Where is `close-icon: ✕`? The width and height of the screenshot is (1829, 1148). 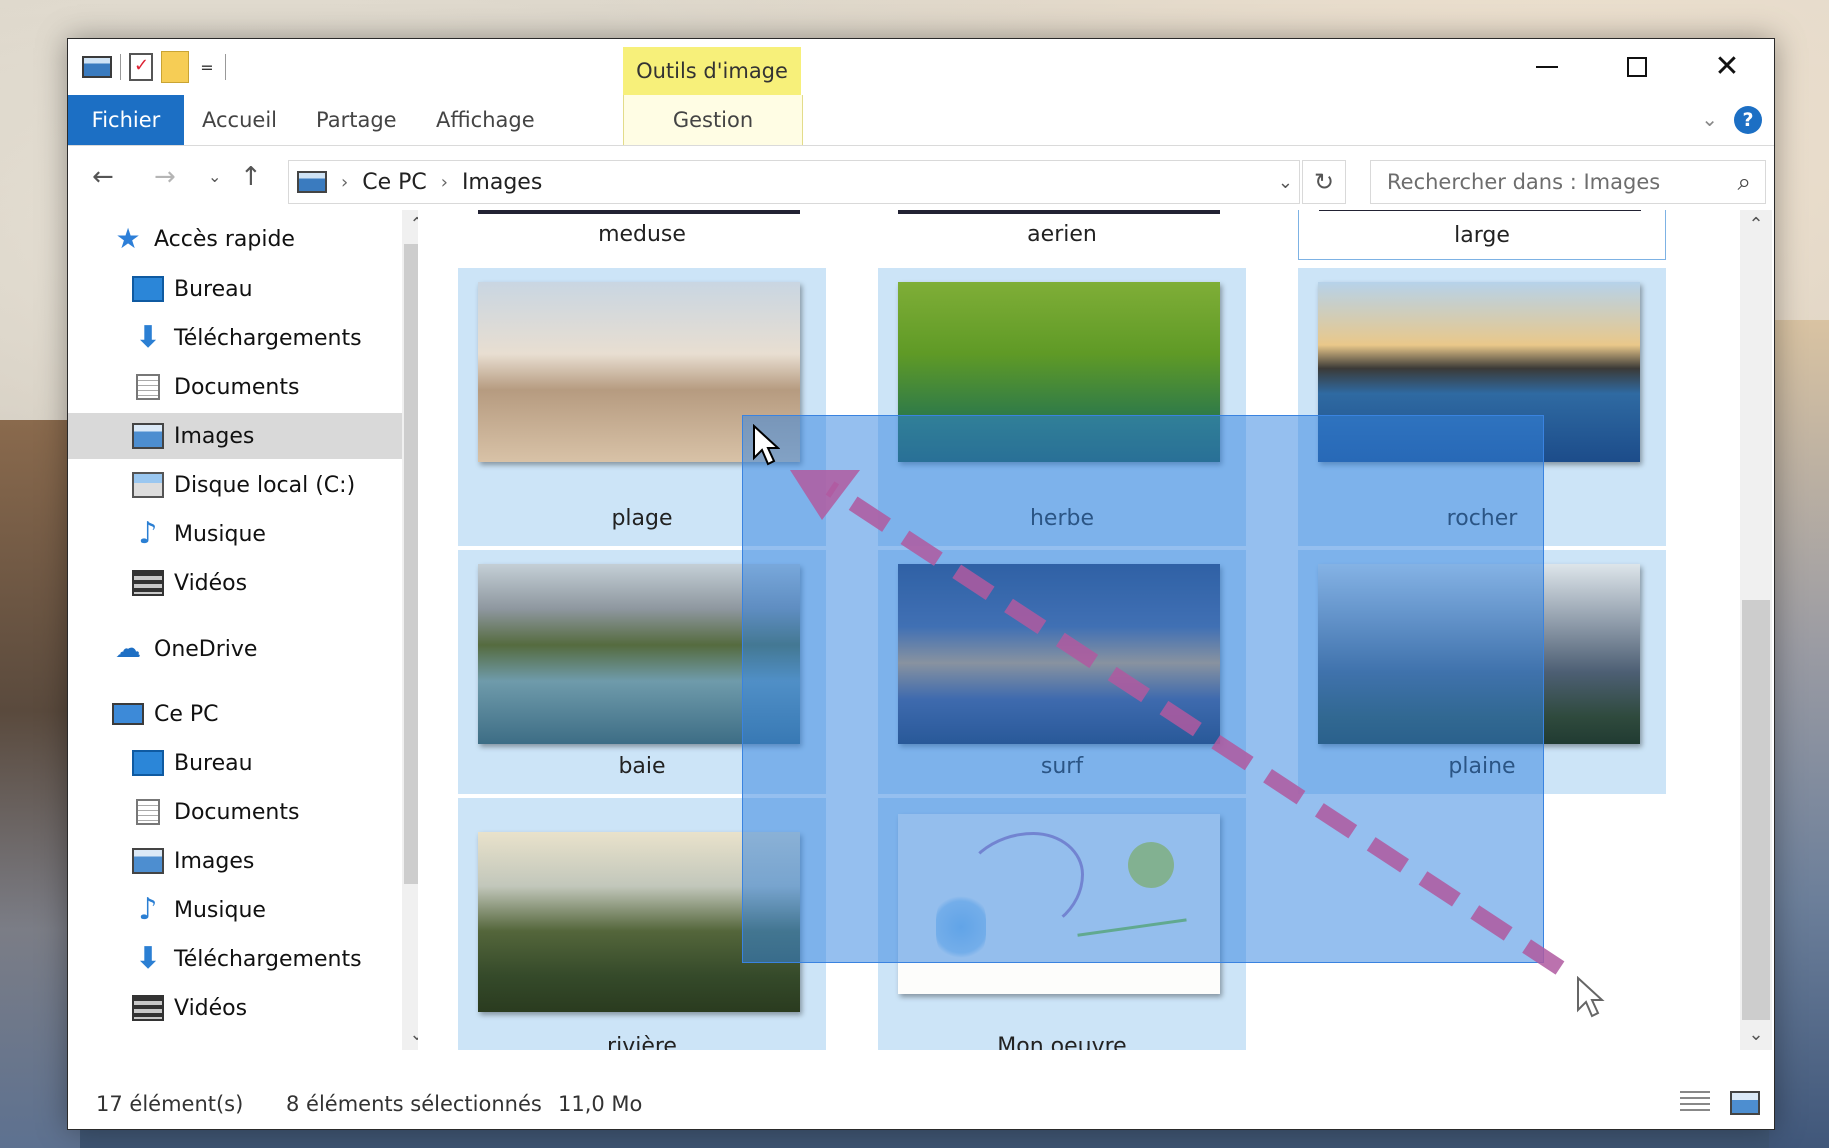
close-icon: ✕ is located at coordinates (1727, 66).